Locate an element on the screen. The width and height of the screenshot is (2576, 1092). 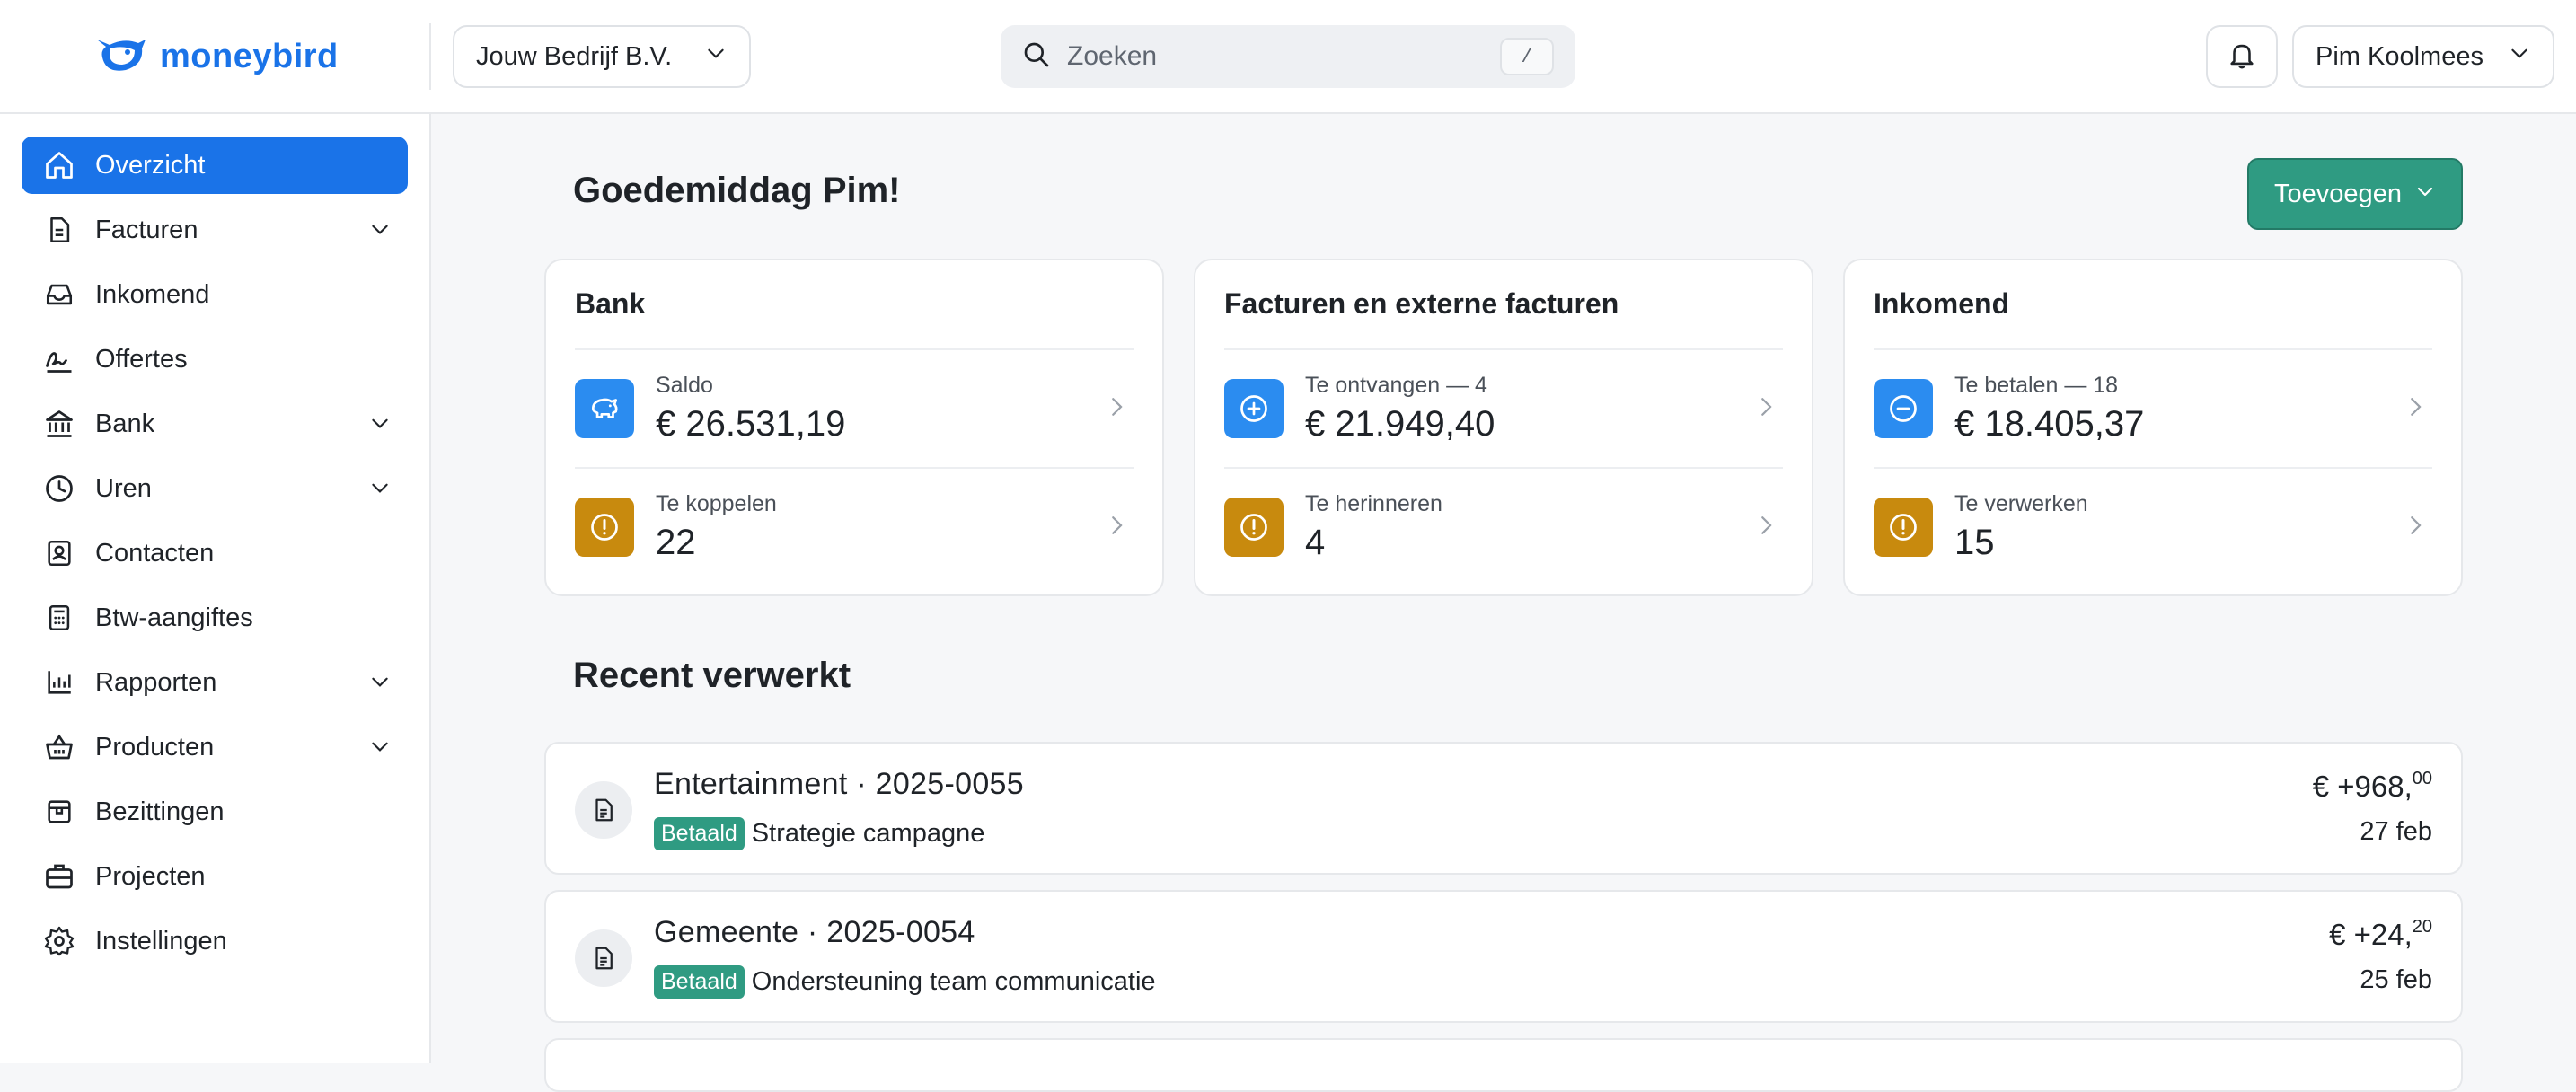
sidebar-item-label: Rapporten is located at coordinates (156, 682).